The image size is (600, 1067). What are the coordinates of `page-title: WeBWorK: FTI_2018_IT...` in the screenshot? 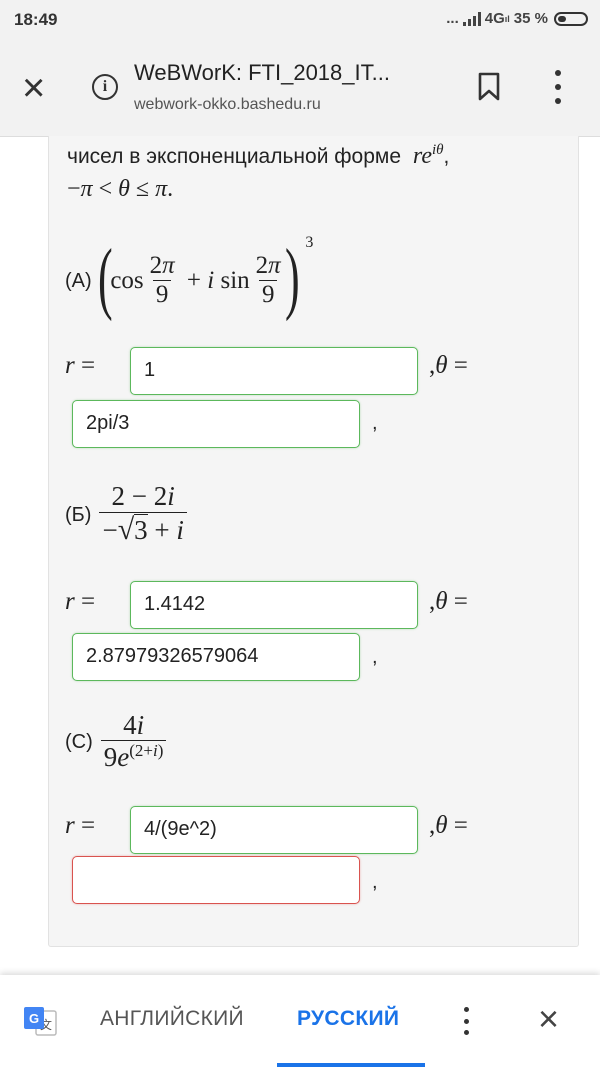 It's located at (262, 72).